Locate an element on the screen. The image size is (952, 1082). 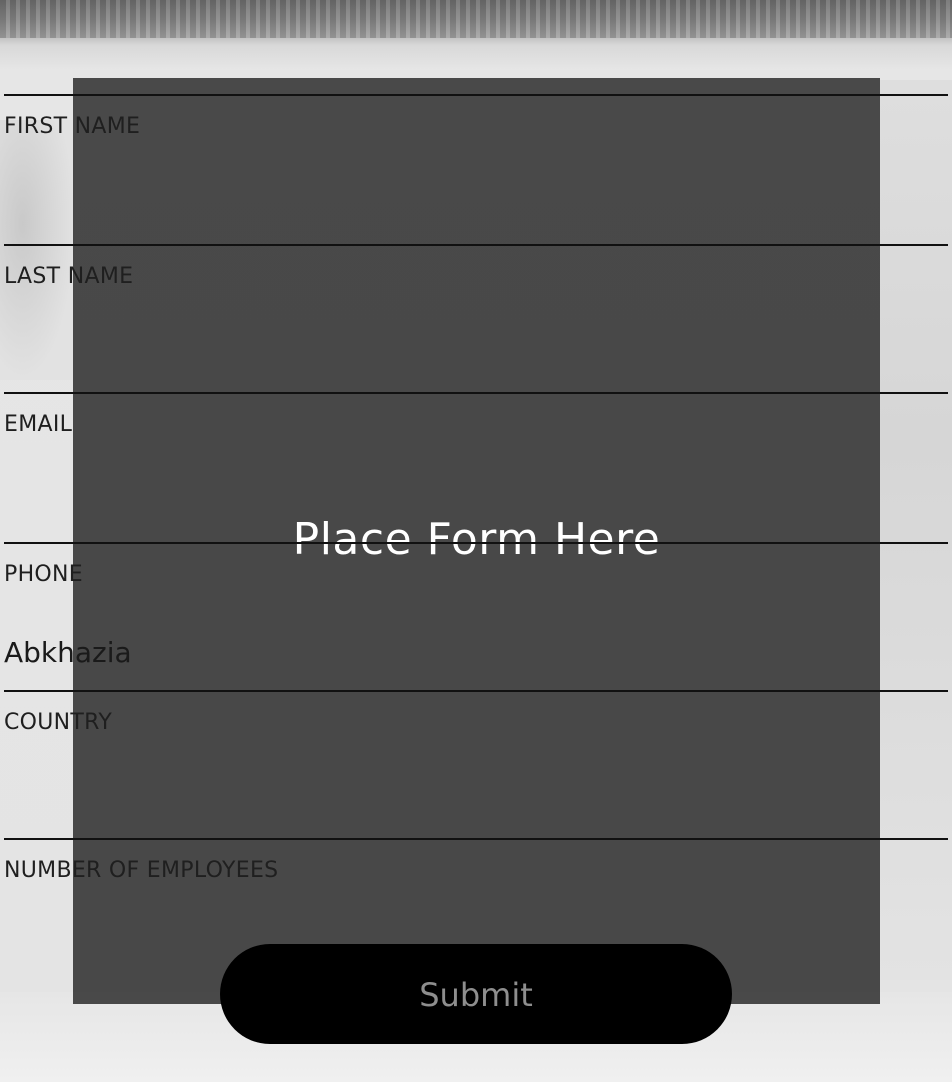
first-name-input is located at coordinates (474, 194).